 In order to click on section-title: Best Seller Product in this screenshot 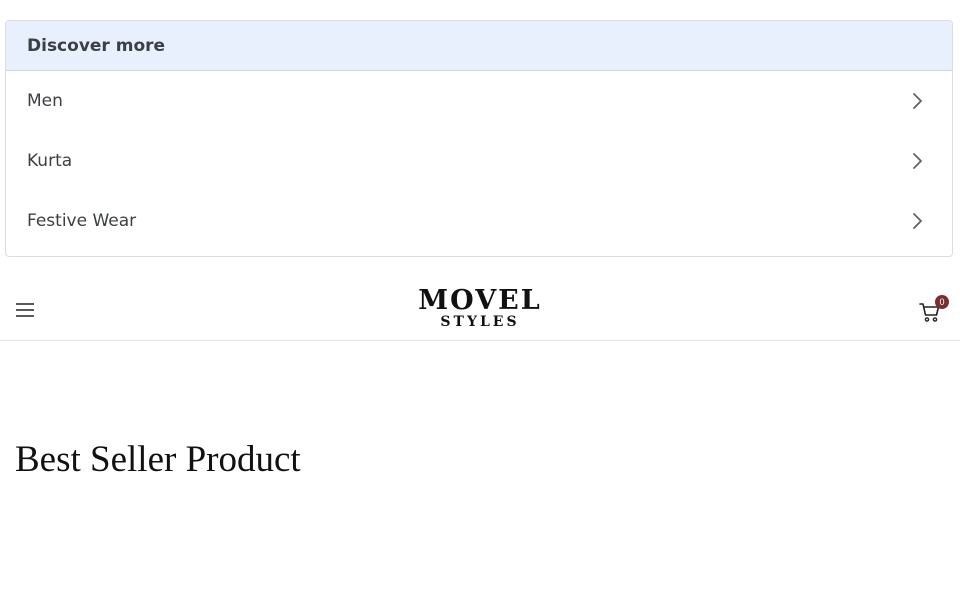, I will do `click(158, 459)`.